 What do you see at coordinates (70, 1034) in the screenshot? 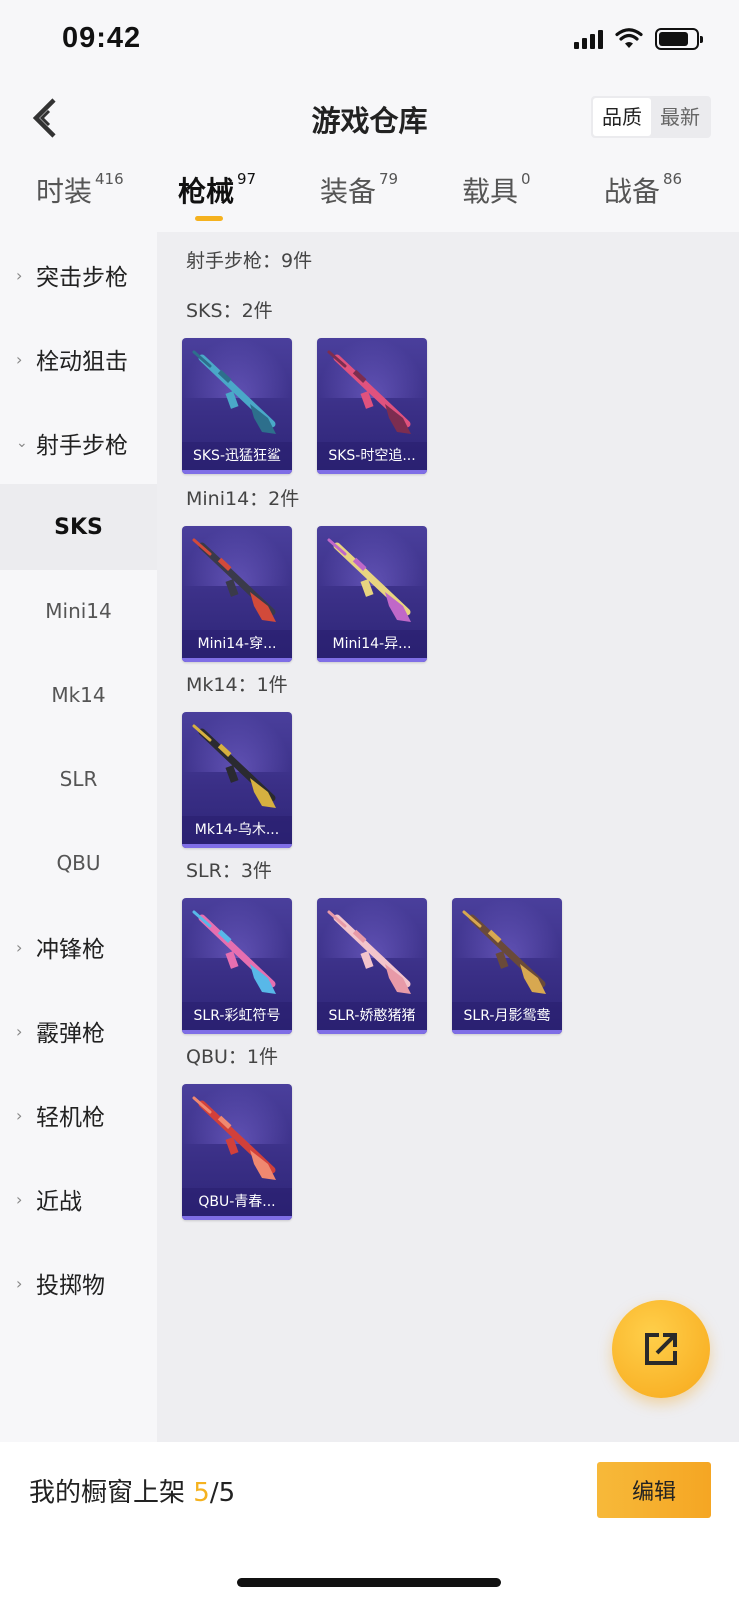
I see `sidebar-item-label: 霰弹枪` at bounding box center [70, 1034].